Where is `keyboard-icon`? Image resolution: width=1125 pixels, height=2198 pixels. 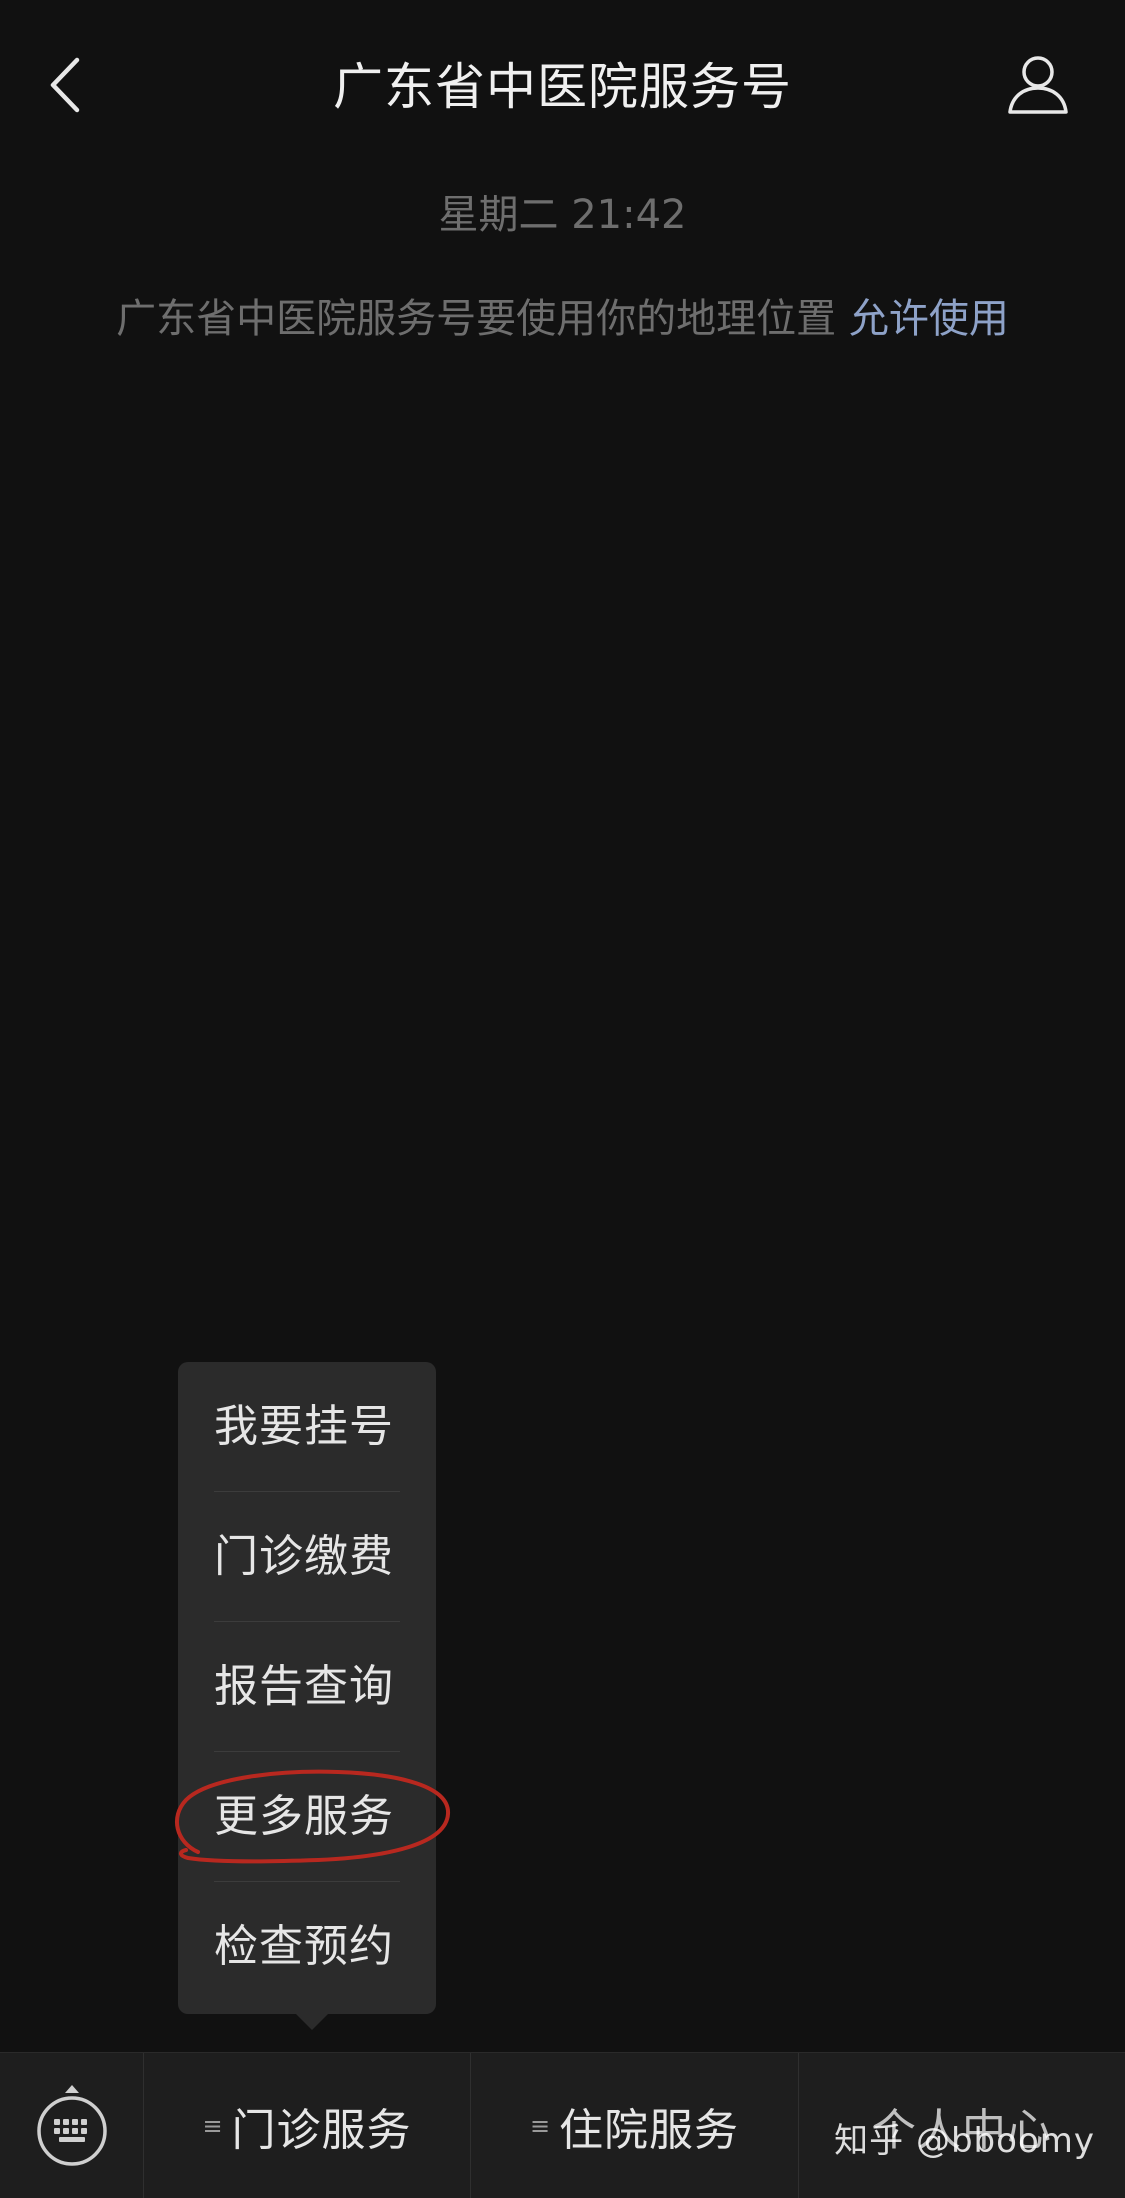 keyboard-icon is located at coordinates (71, 2125).